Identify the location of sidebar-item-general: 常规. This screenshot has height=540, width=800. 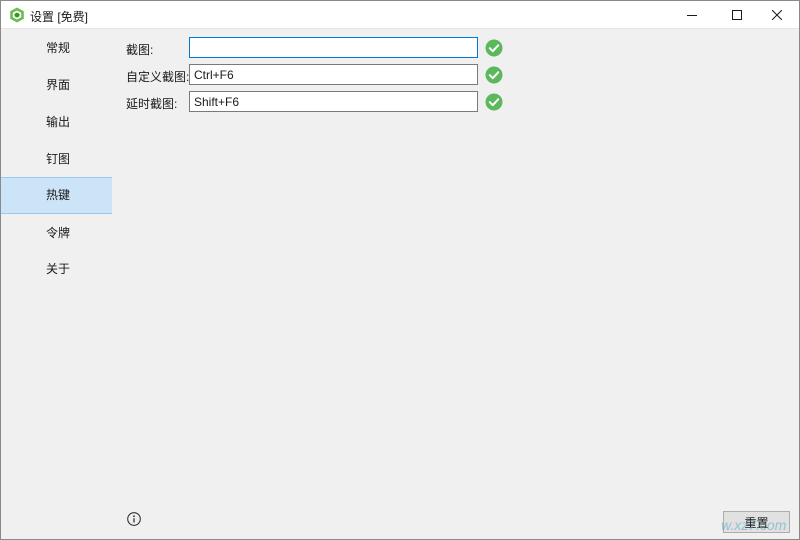
(56, 48).